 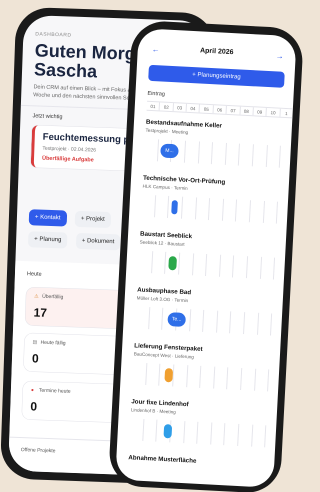 I want to click on important-task-status: Überfällige Aufgabe, so click(x=67, y=159).